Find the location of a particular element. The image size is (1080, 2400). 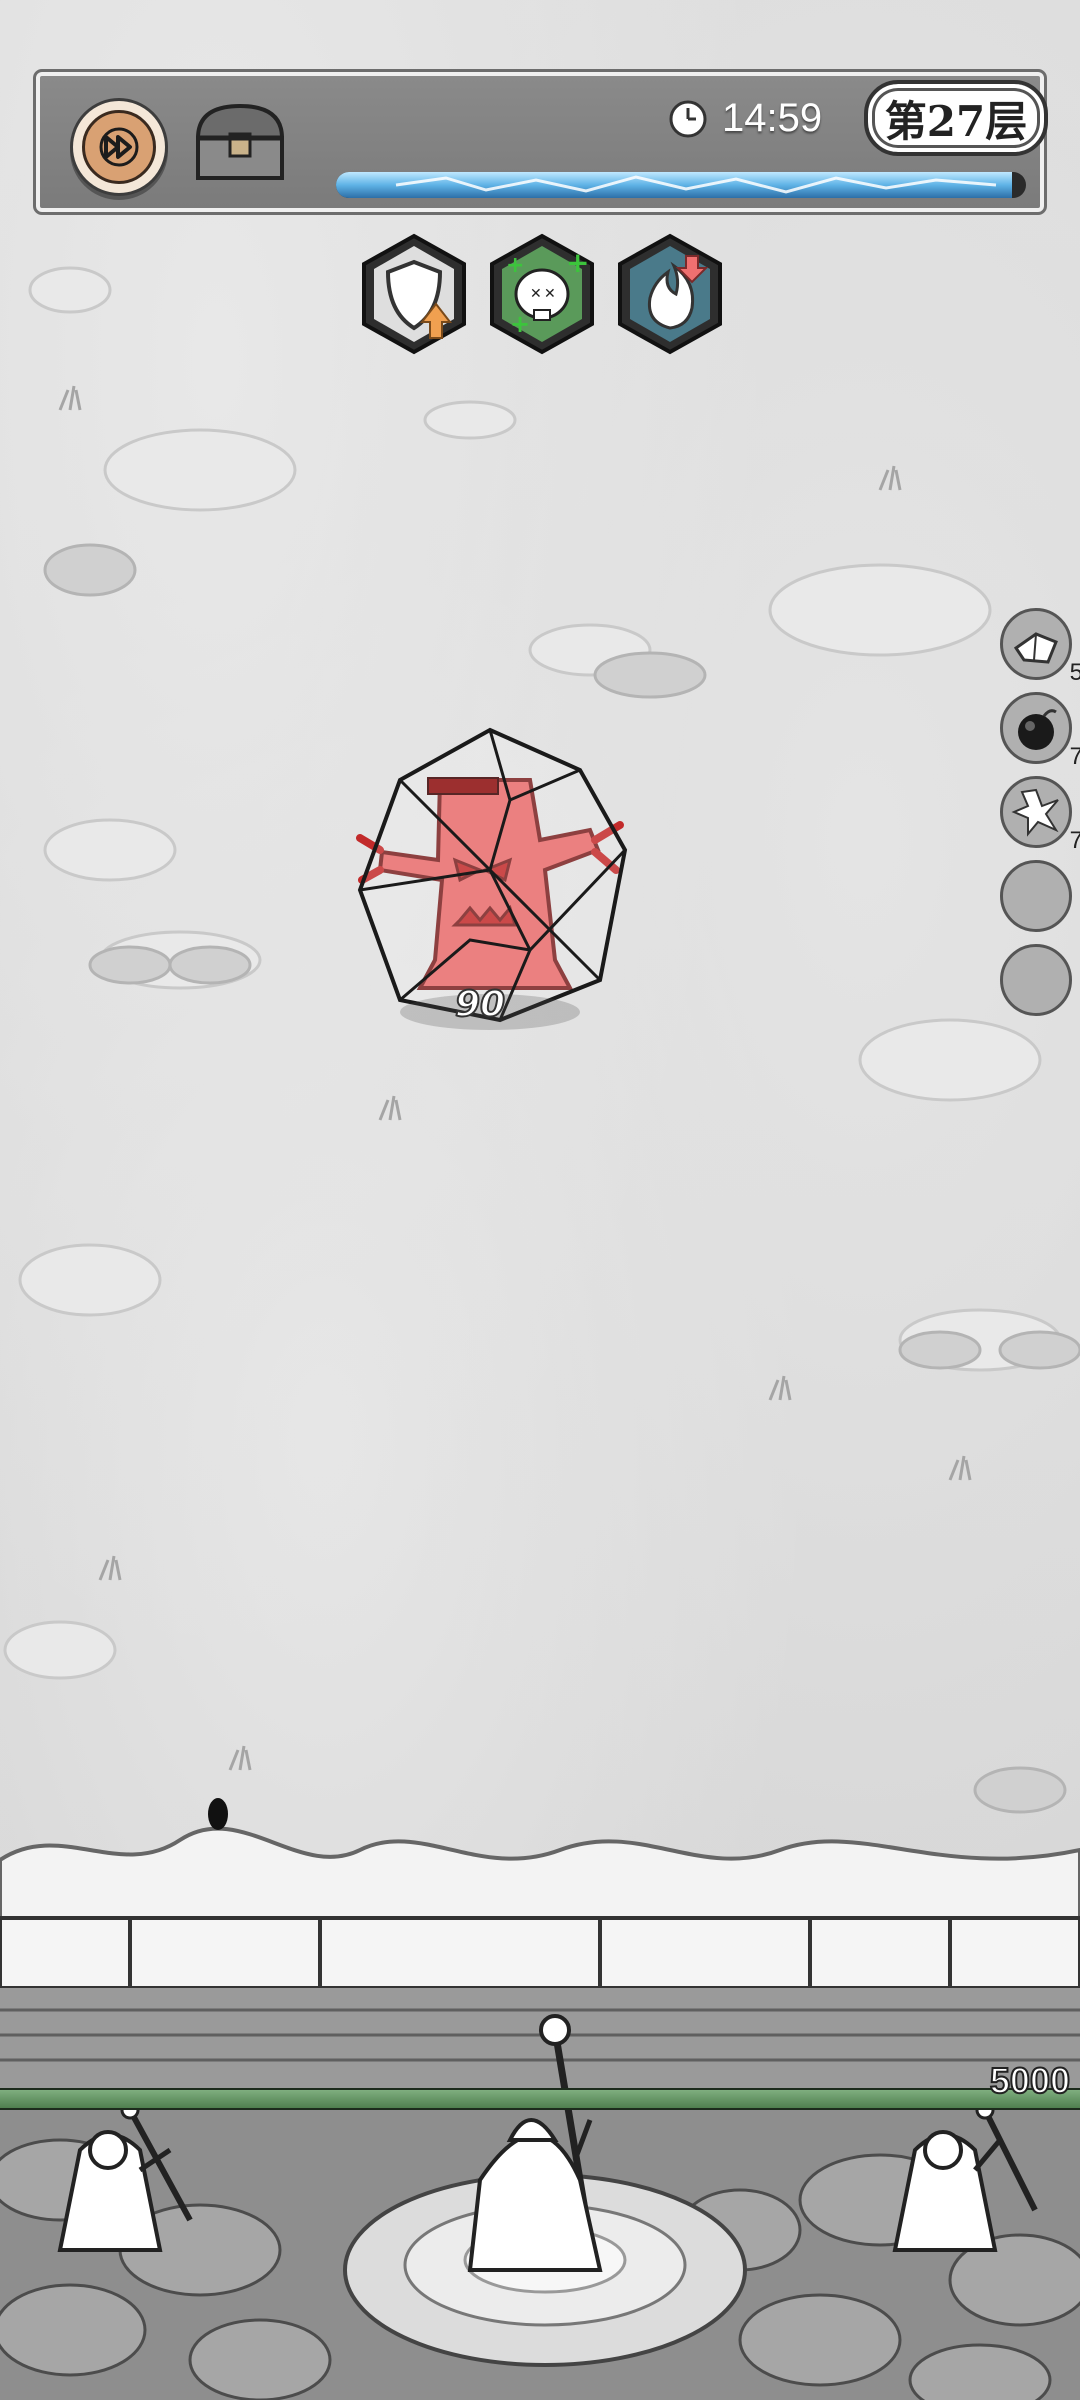

skull-heal-icon: ✕ ✕ + + + is located at coordinates (542, 294).